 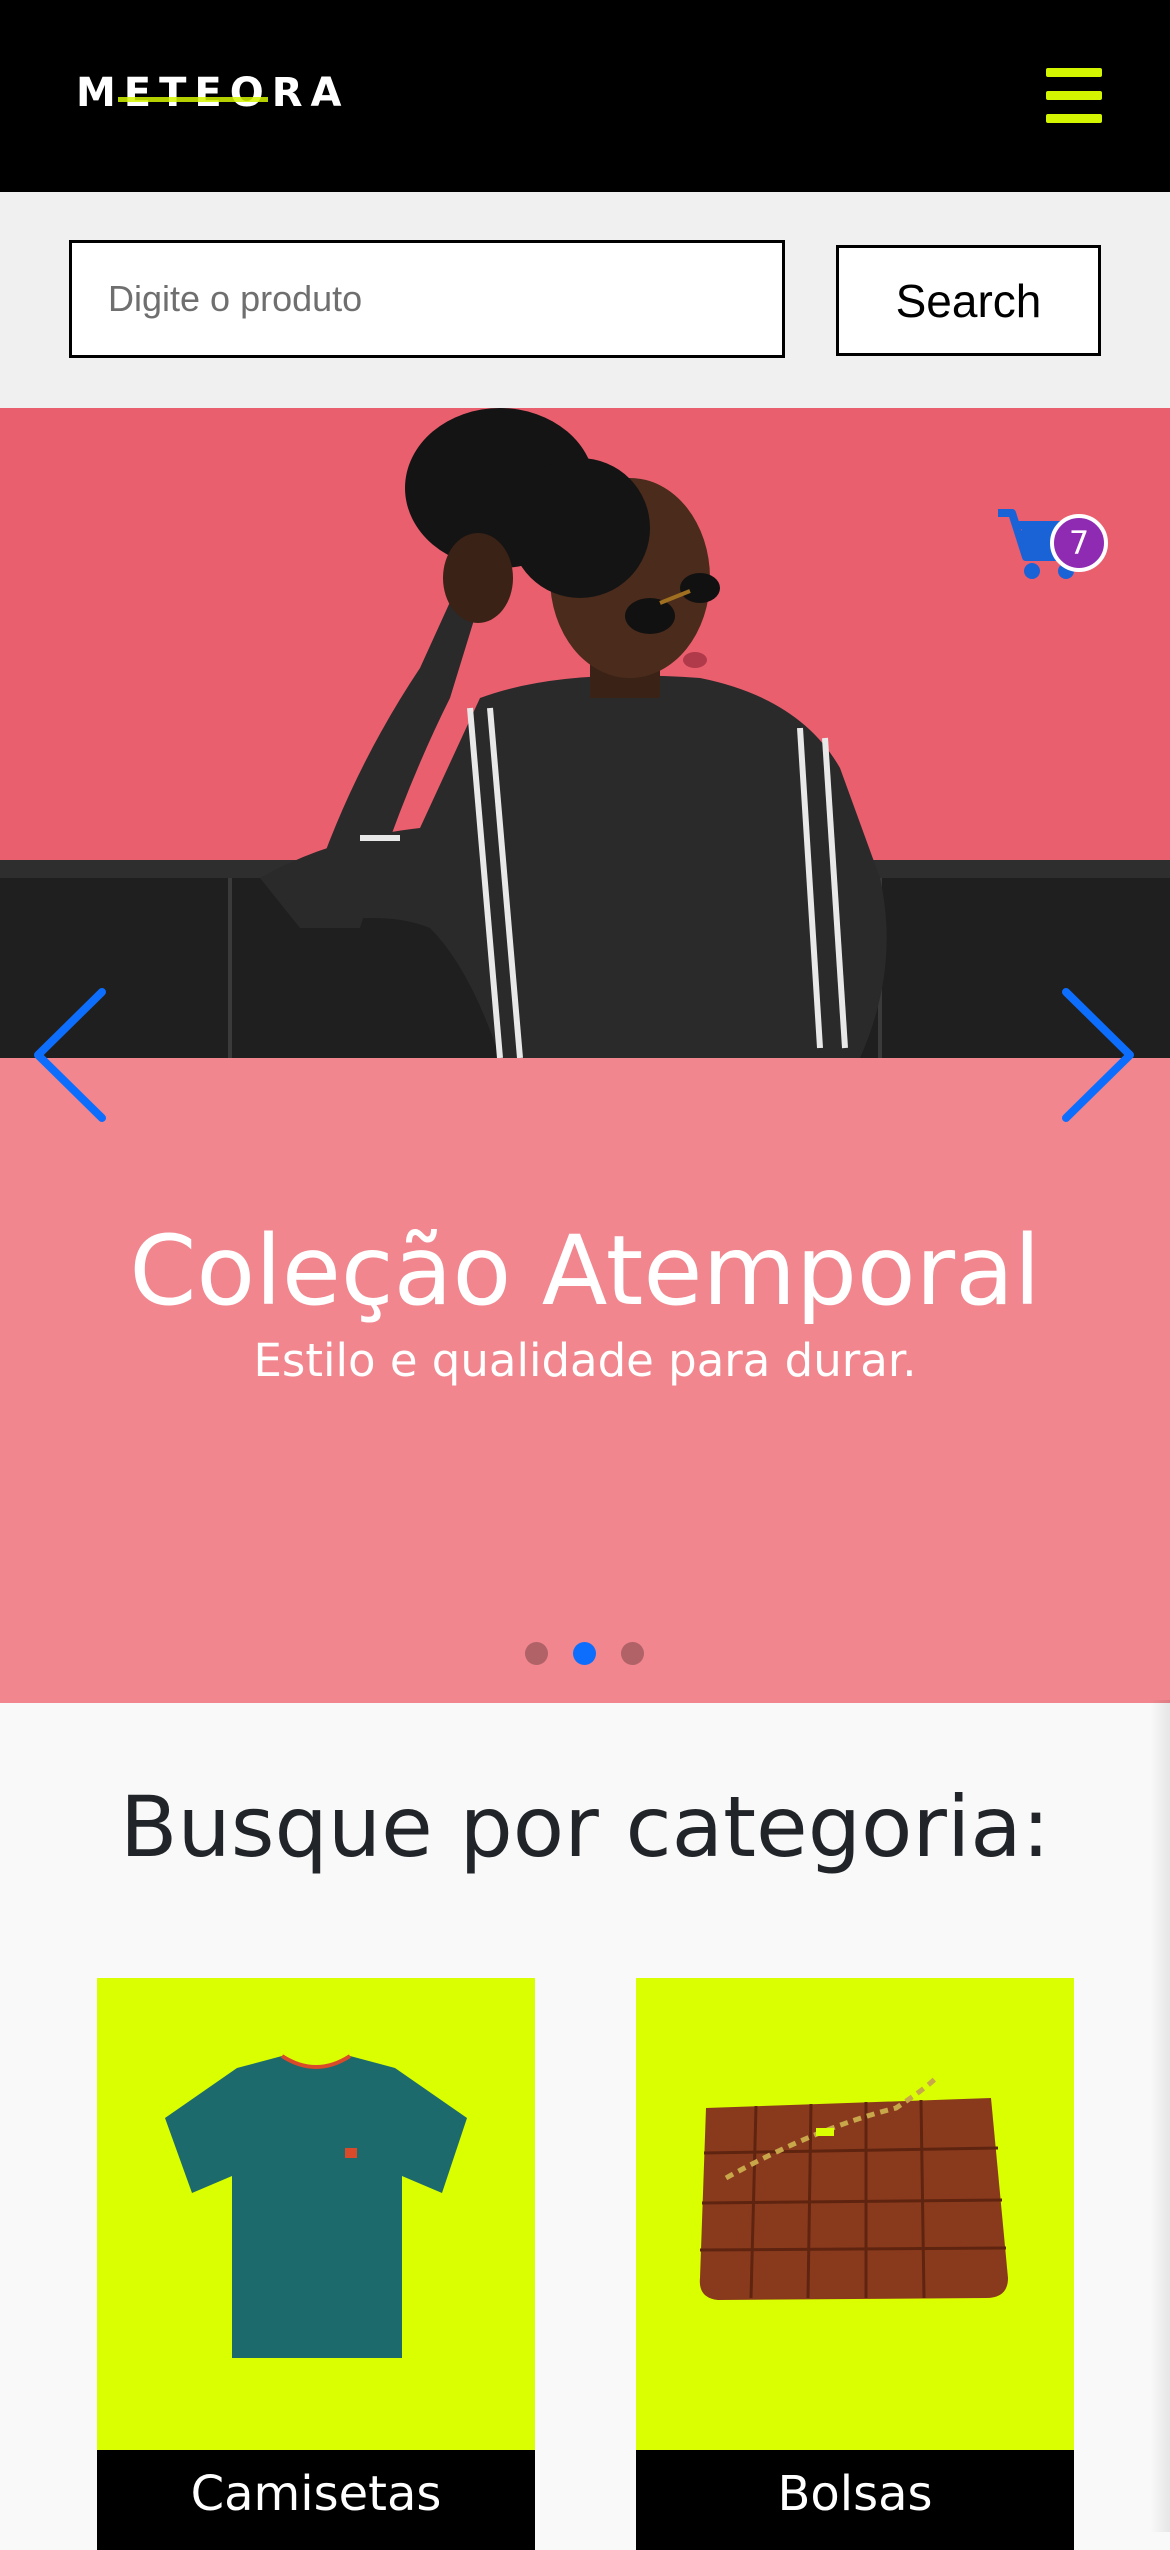 I want to click on hamburger-menu-icon, so click(x=1074, y=96).